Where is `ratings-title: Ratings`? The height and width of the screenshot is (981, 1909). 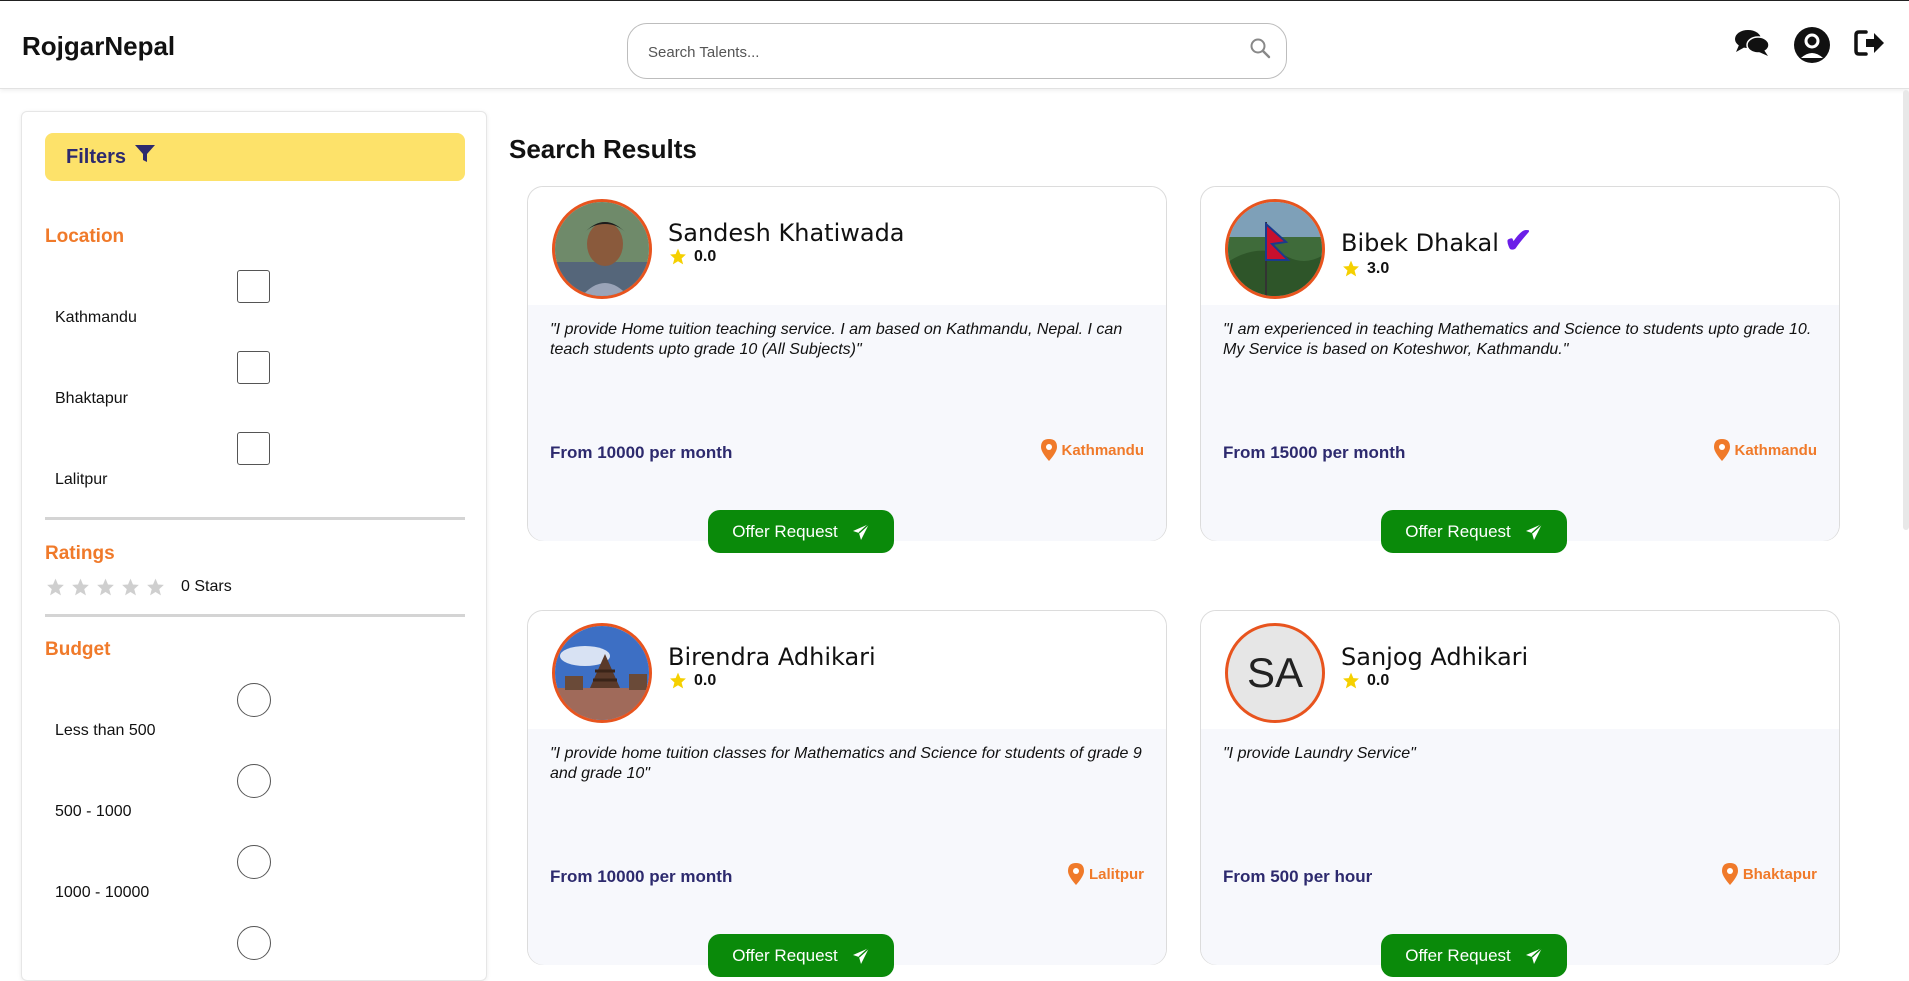
ratings-title: Ratings is located at coordinates (80, 553).